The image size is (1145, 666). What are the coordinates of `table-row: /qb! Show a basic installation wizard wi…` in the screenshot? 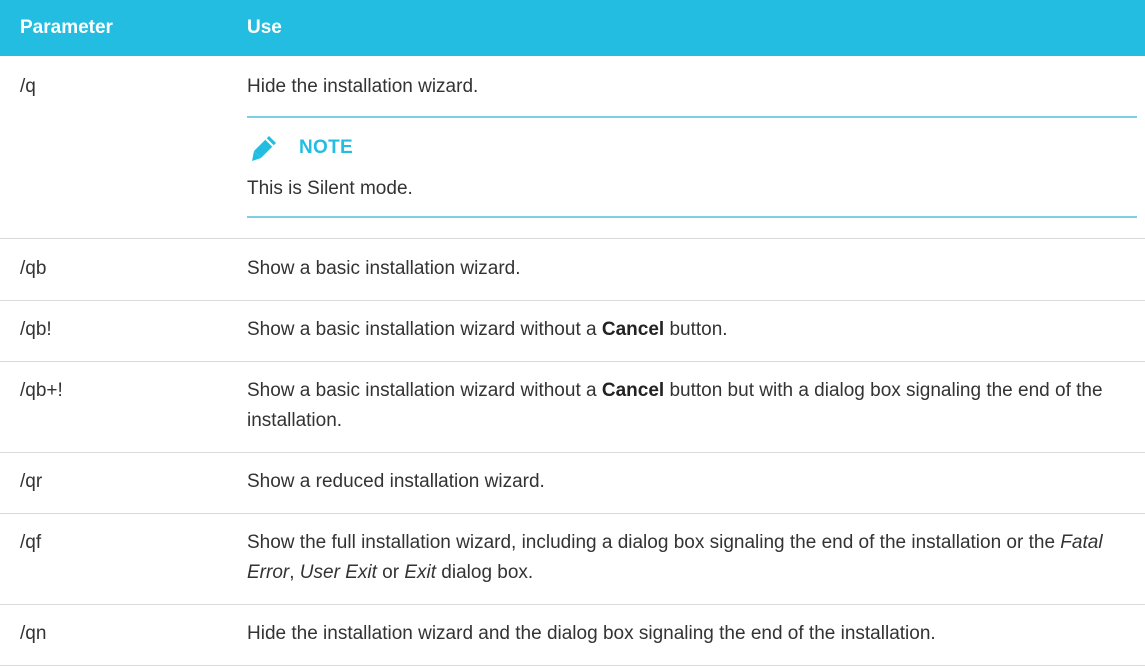 It's located at (572, 331).